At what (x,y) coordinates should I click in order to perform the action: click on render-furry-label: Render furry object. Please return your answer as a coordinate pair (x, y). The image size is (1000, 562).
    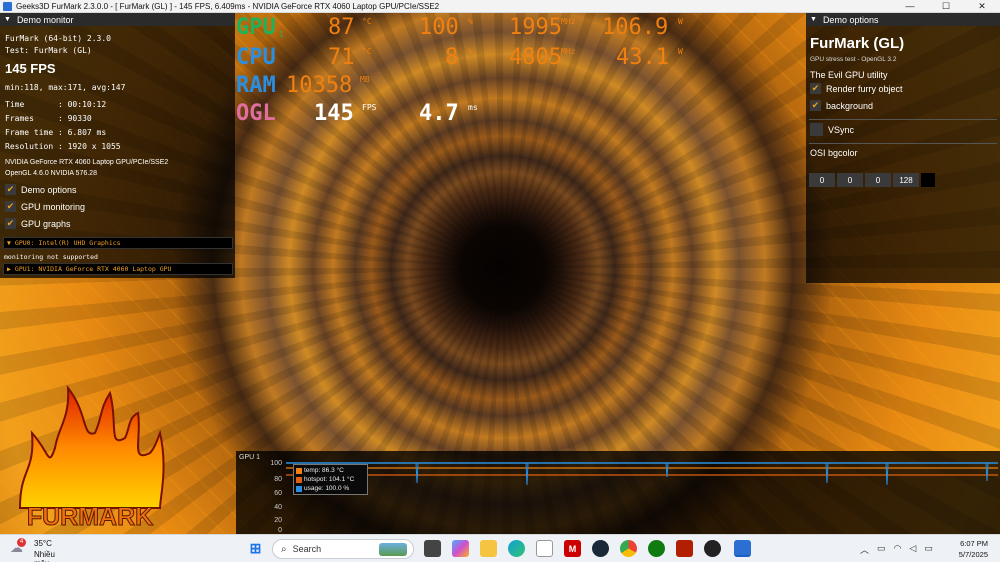
    Looking at the image, I should click on (864, 88).